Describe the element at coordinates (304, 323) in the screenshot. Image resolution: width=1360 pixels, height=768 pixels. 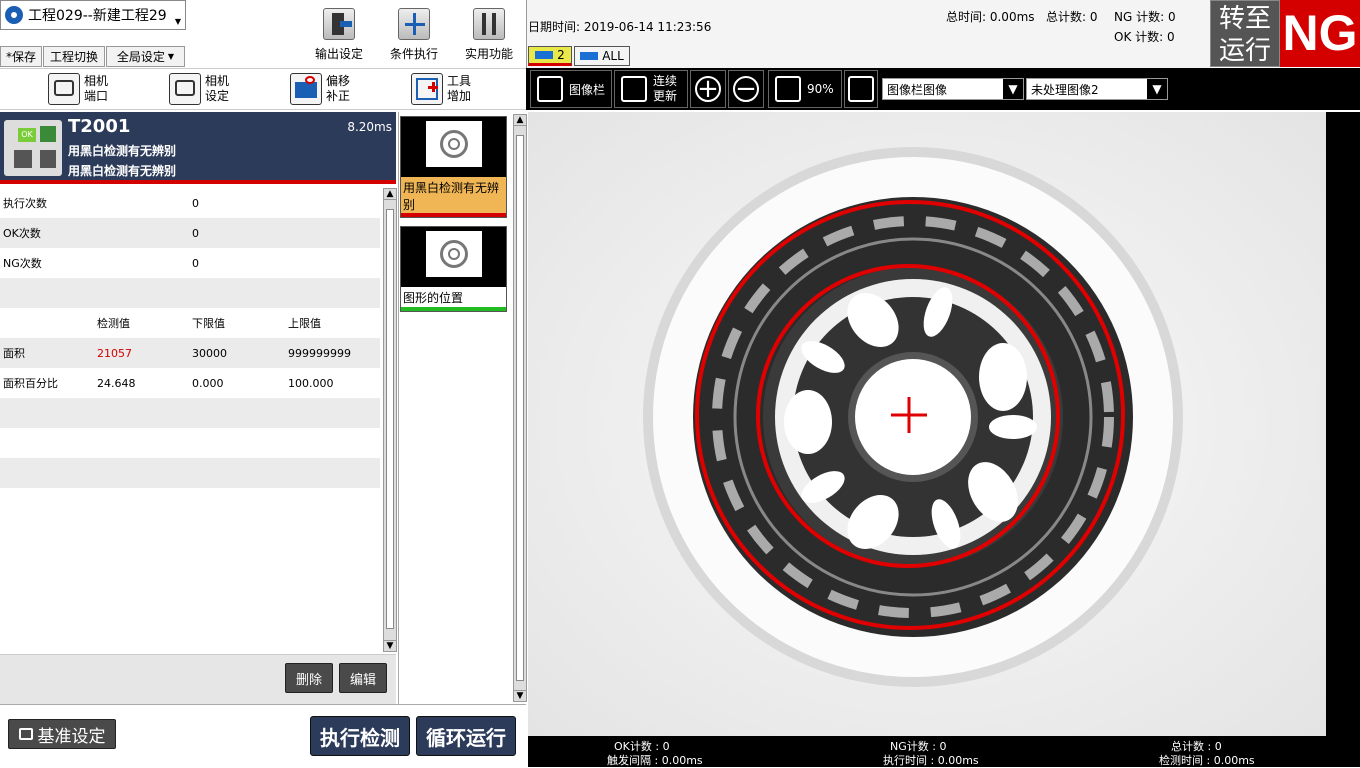
I see `col-header: 上限值` at that location.